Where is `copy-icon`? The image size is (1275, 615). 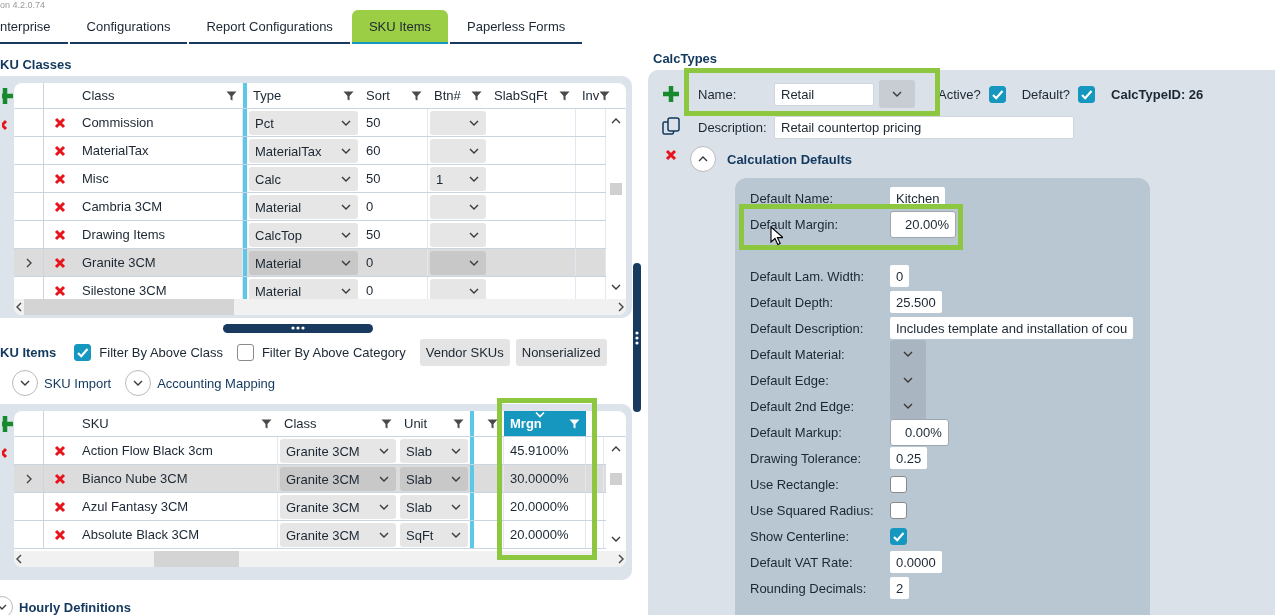 copy-icon is located at coordinates (671, 126).